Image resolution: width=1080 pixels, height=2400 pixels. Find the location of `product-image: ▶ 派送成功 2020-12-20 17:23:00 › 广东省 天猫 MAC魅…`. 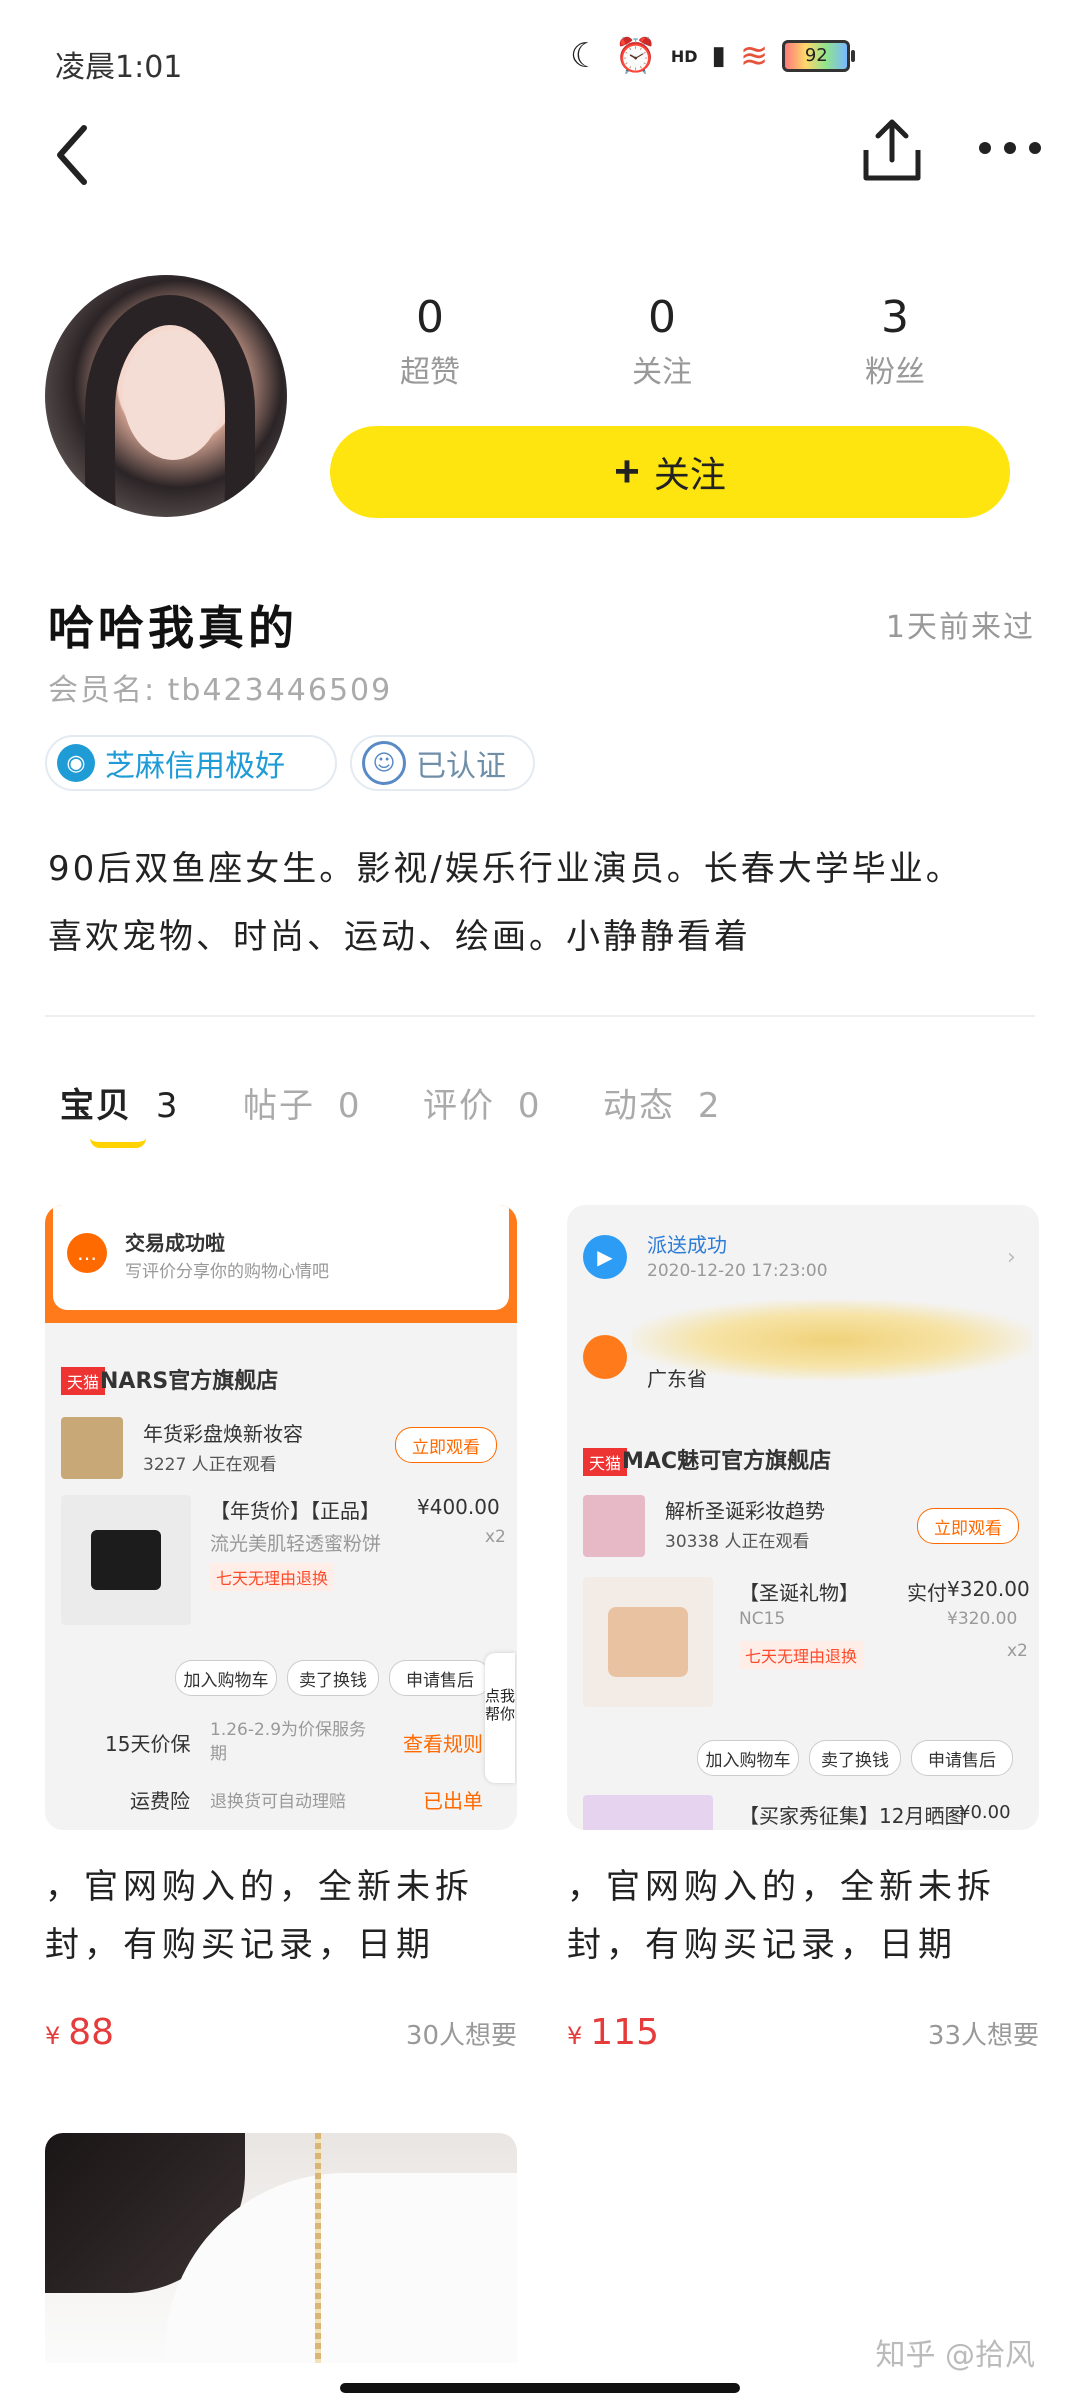

product-image: ▶ 派送成功 2020-12-20 17:23:00 › 广东省 天猫 MAC魅… is located at coordinates (803, 1517).